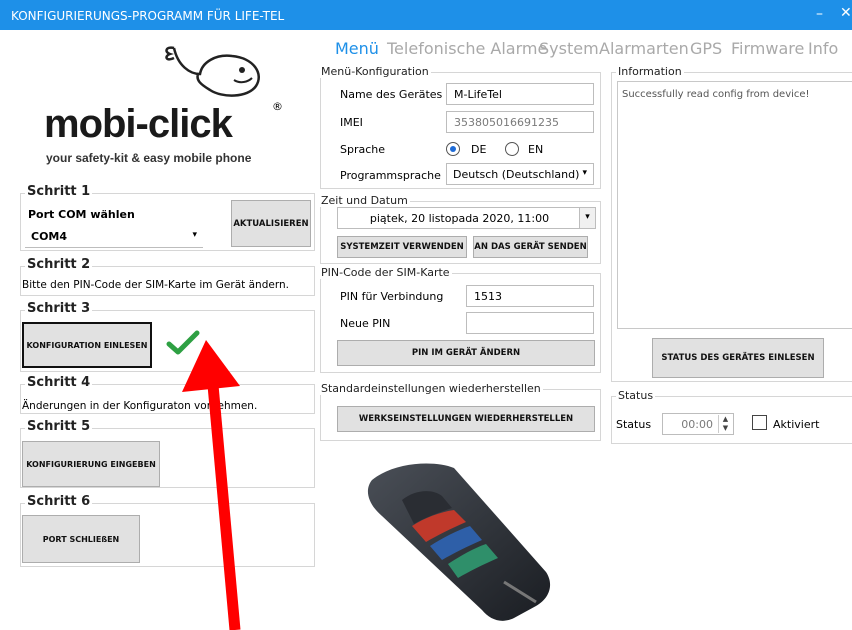  Describe the element at coordinates (351, 122) in the screenshot. I see `imei-label: IMEI` at that location.